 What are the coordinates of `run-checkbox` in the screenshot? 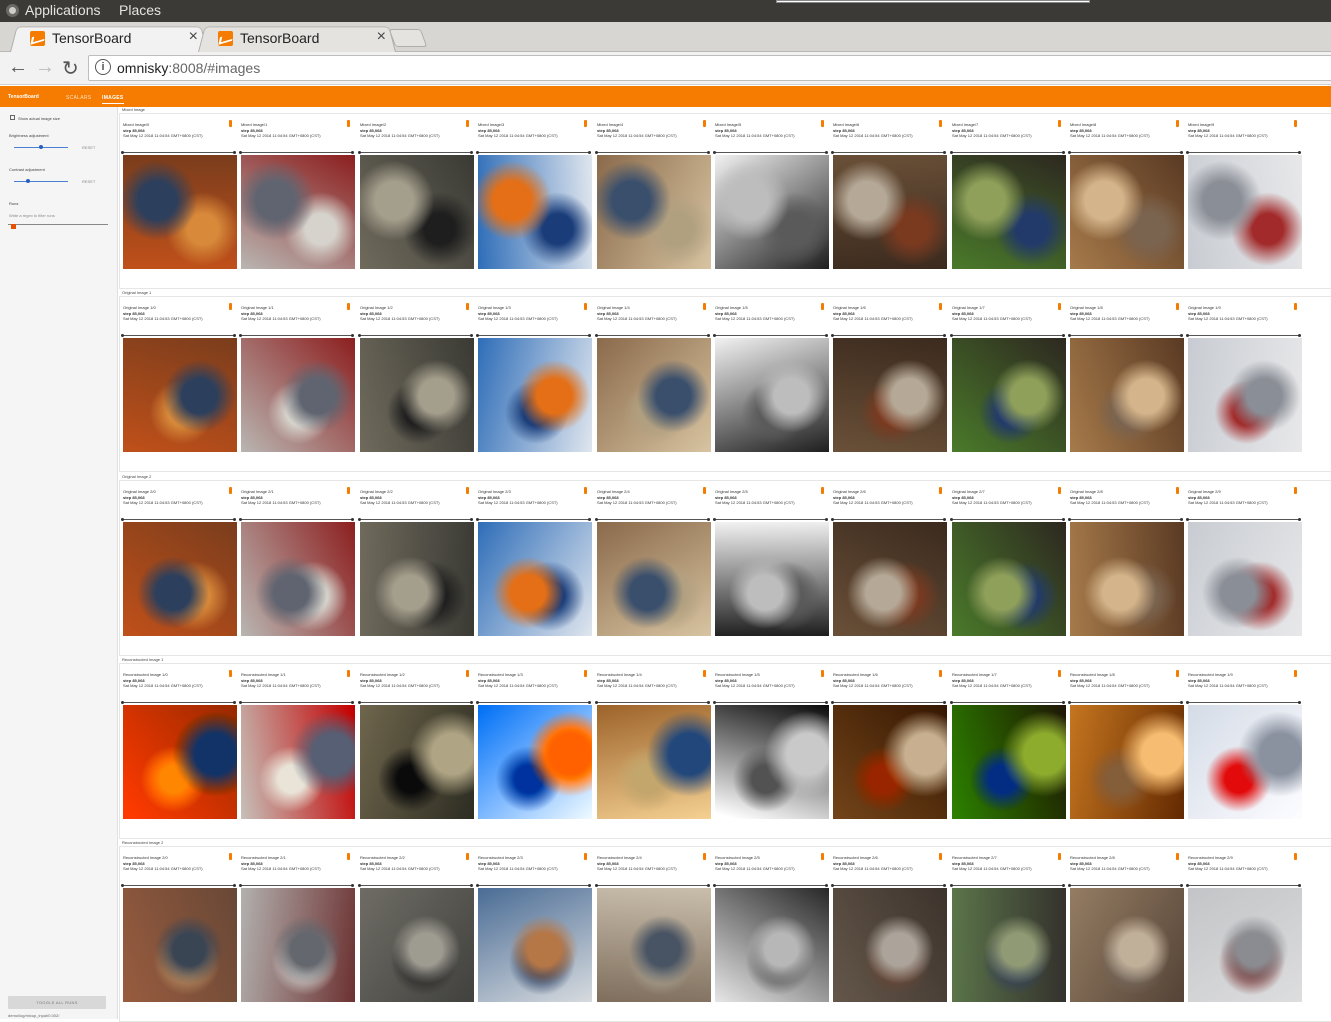 It's located at (13, 226).